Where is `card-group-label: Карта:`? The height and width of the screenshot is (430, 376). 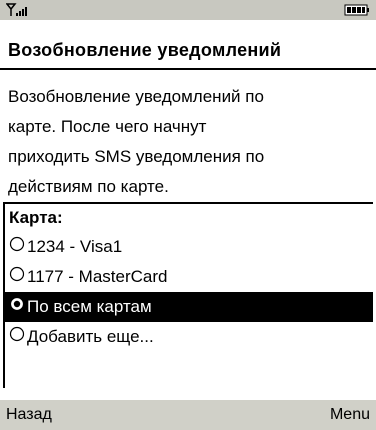 card-group-label: Карта: is located at coordinates (36, 217).